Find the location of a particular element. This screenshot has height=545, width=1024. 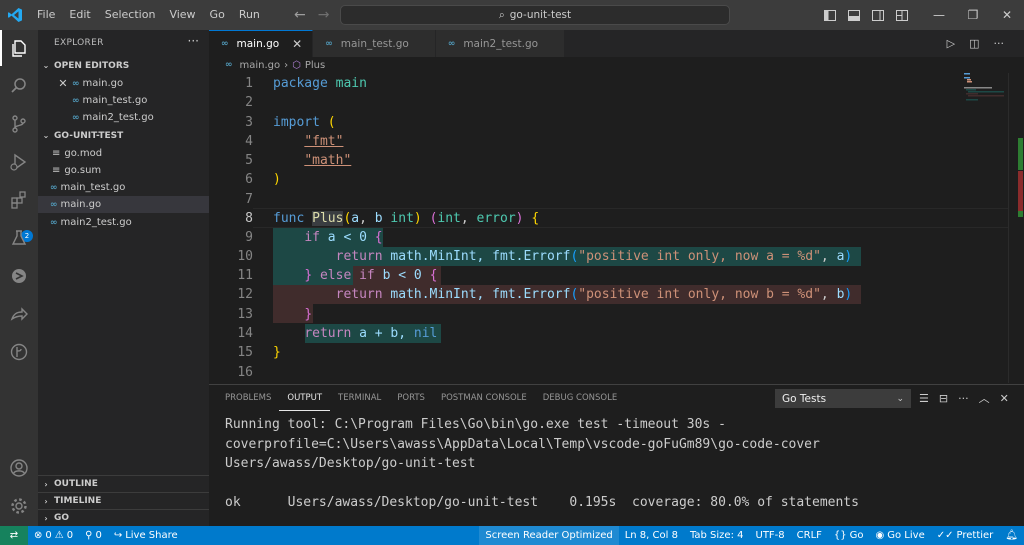

command-center-search: ⌕ go-unit-test is located at coordinates (535, 15).